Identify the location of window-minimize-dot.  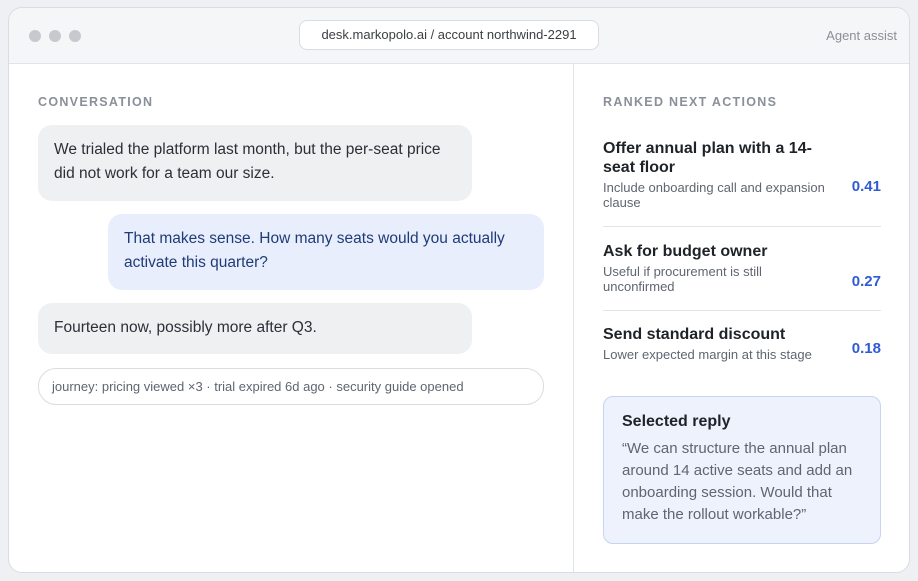
(55, 36).